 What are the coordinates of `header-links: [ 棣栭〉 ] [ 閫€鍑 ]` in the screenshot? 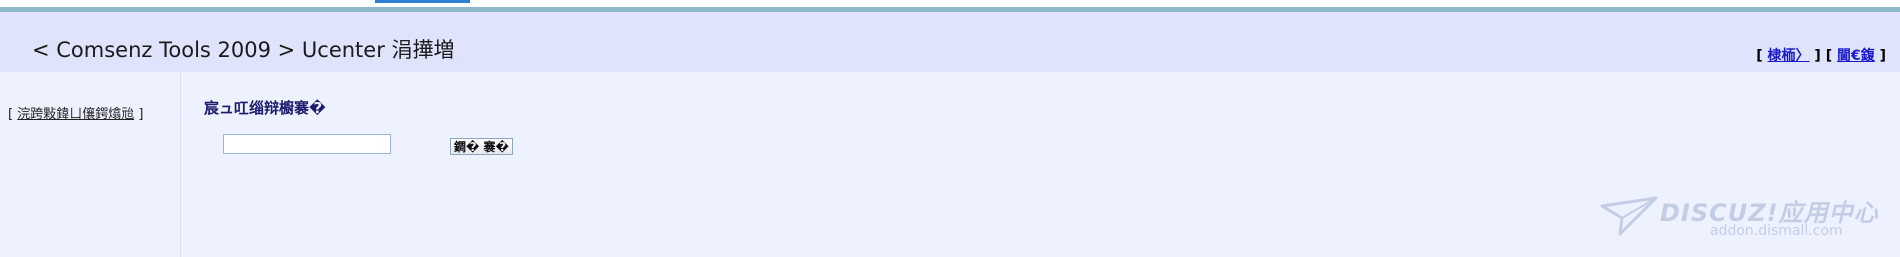 It's located at (1821, 55).